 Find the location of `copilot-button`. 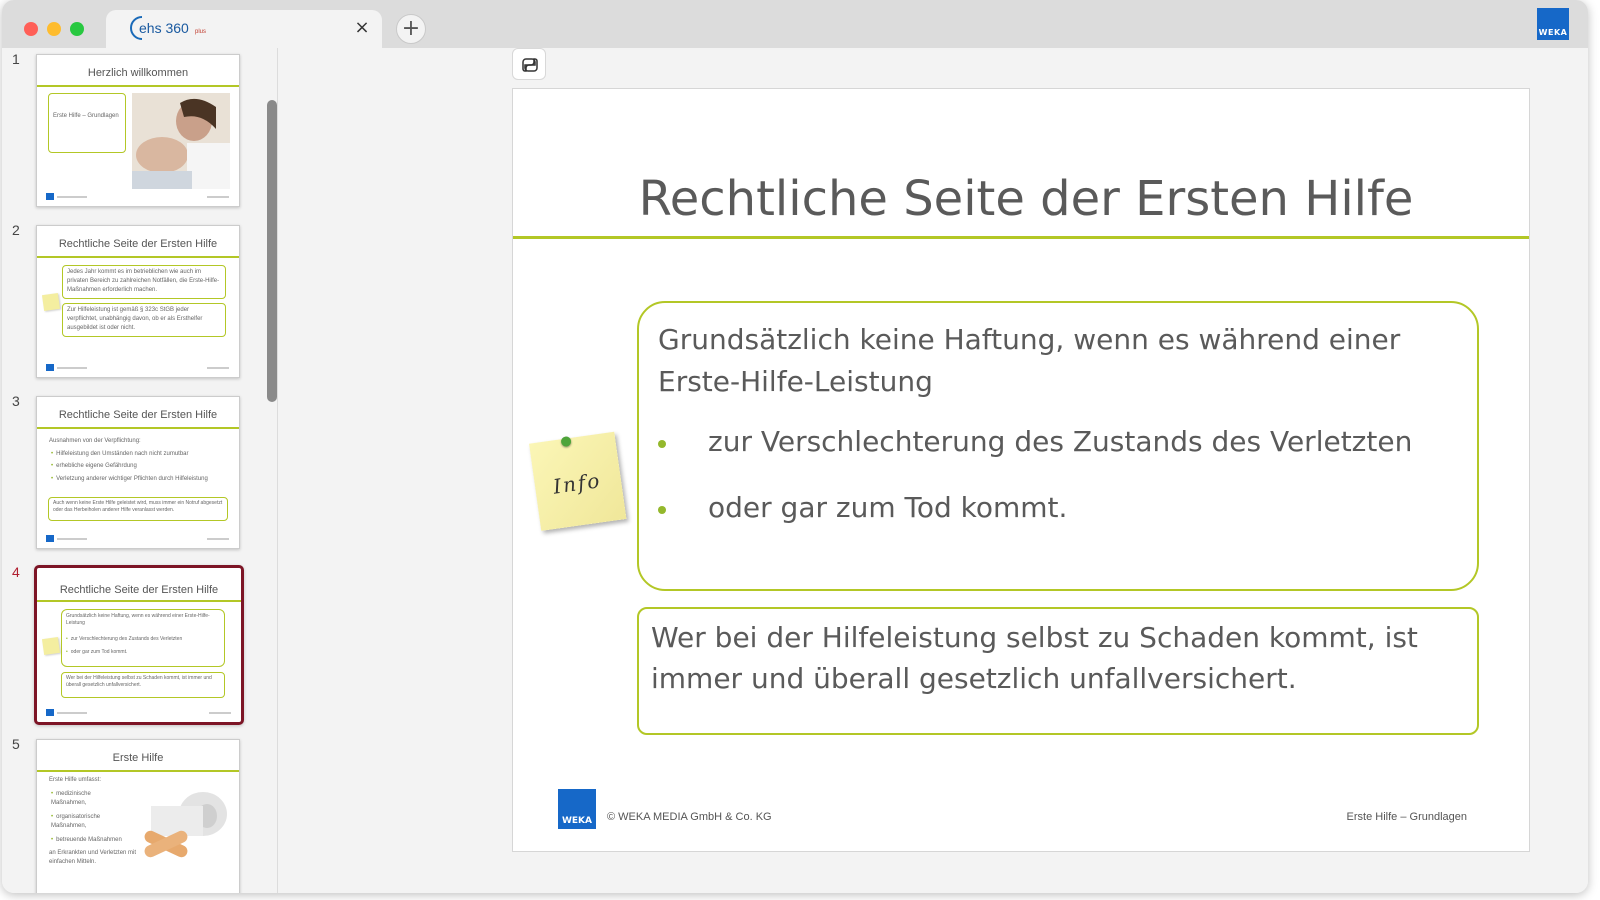

copilot-button is located at coordinates (529, 64).